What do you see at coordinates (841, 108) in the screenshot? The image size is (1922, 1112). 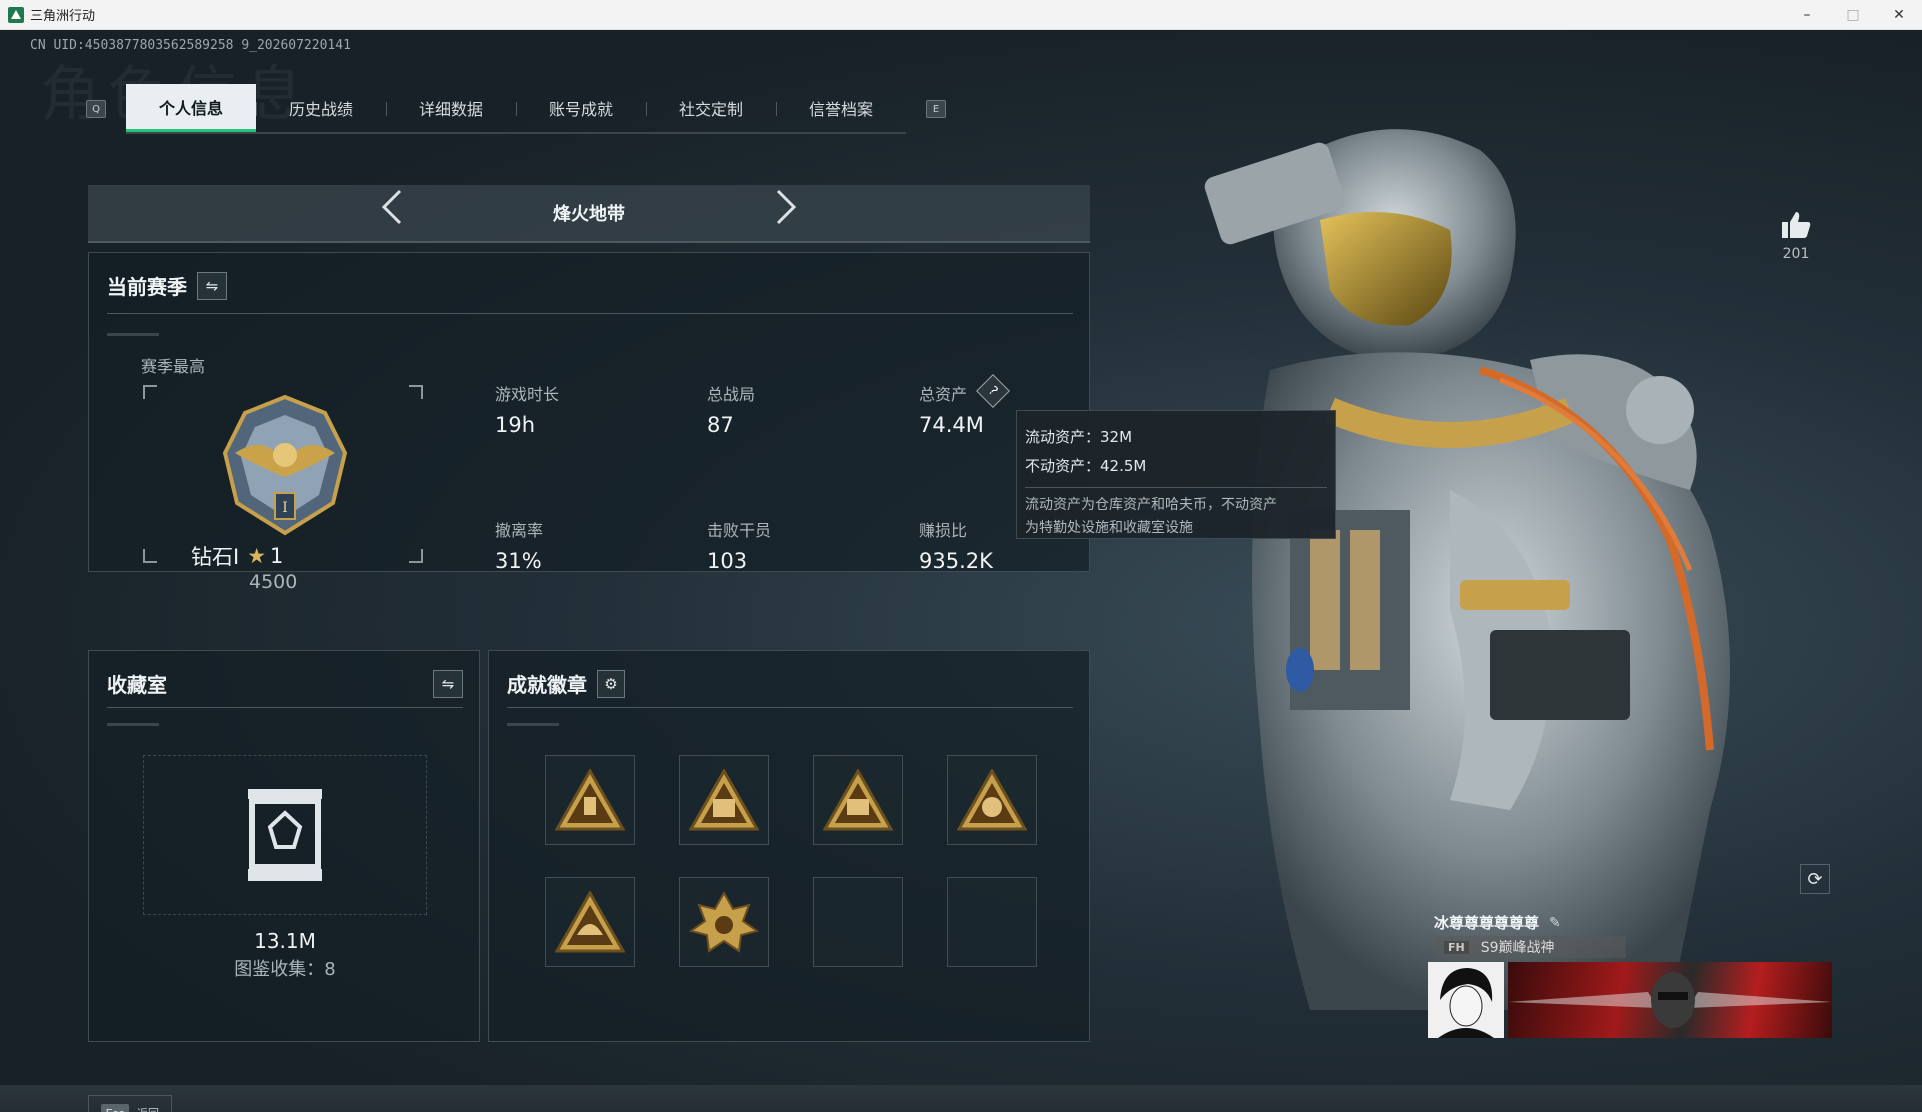 I see `tab-credit-record: 信誉档案` at bounding box center [841, 108].